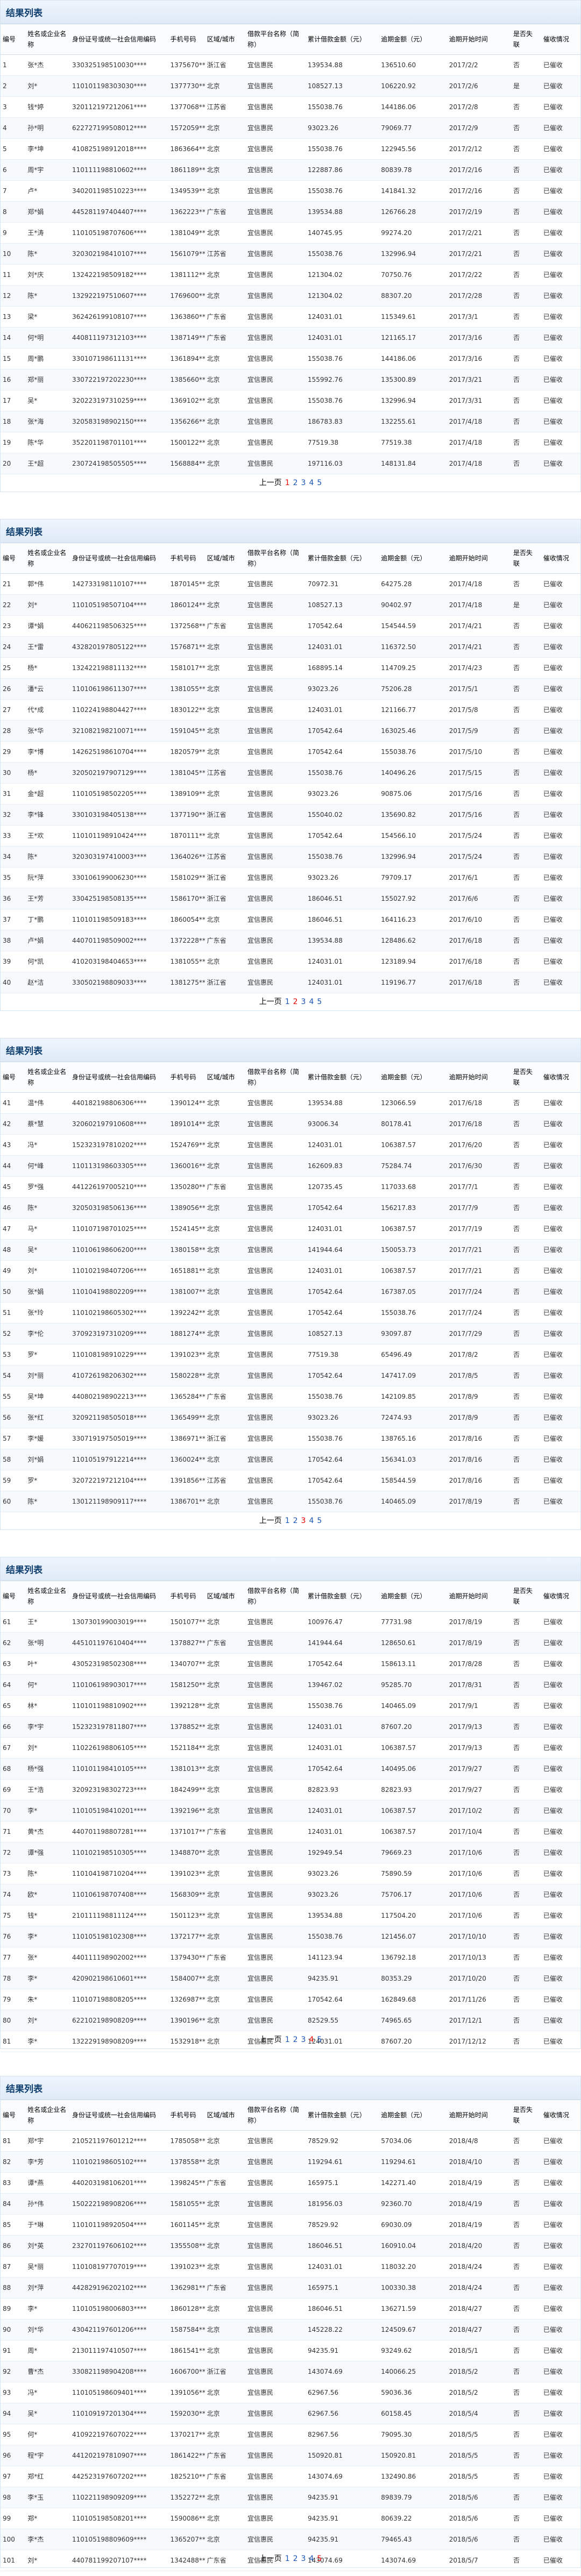 The width and height of the screenshot is (581, 2576). I want to click on cell-name: 周*, so click(47, 2350).